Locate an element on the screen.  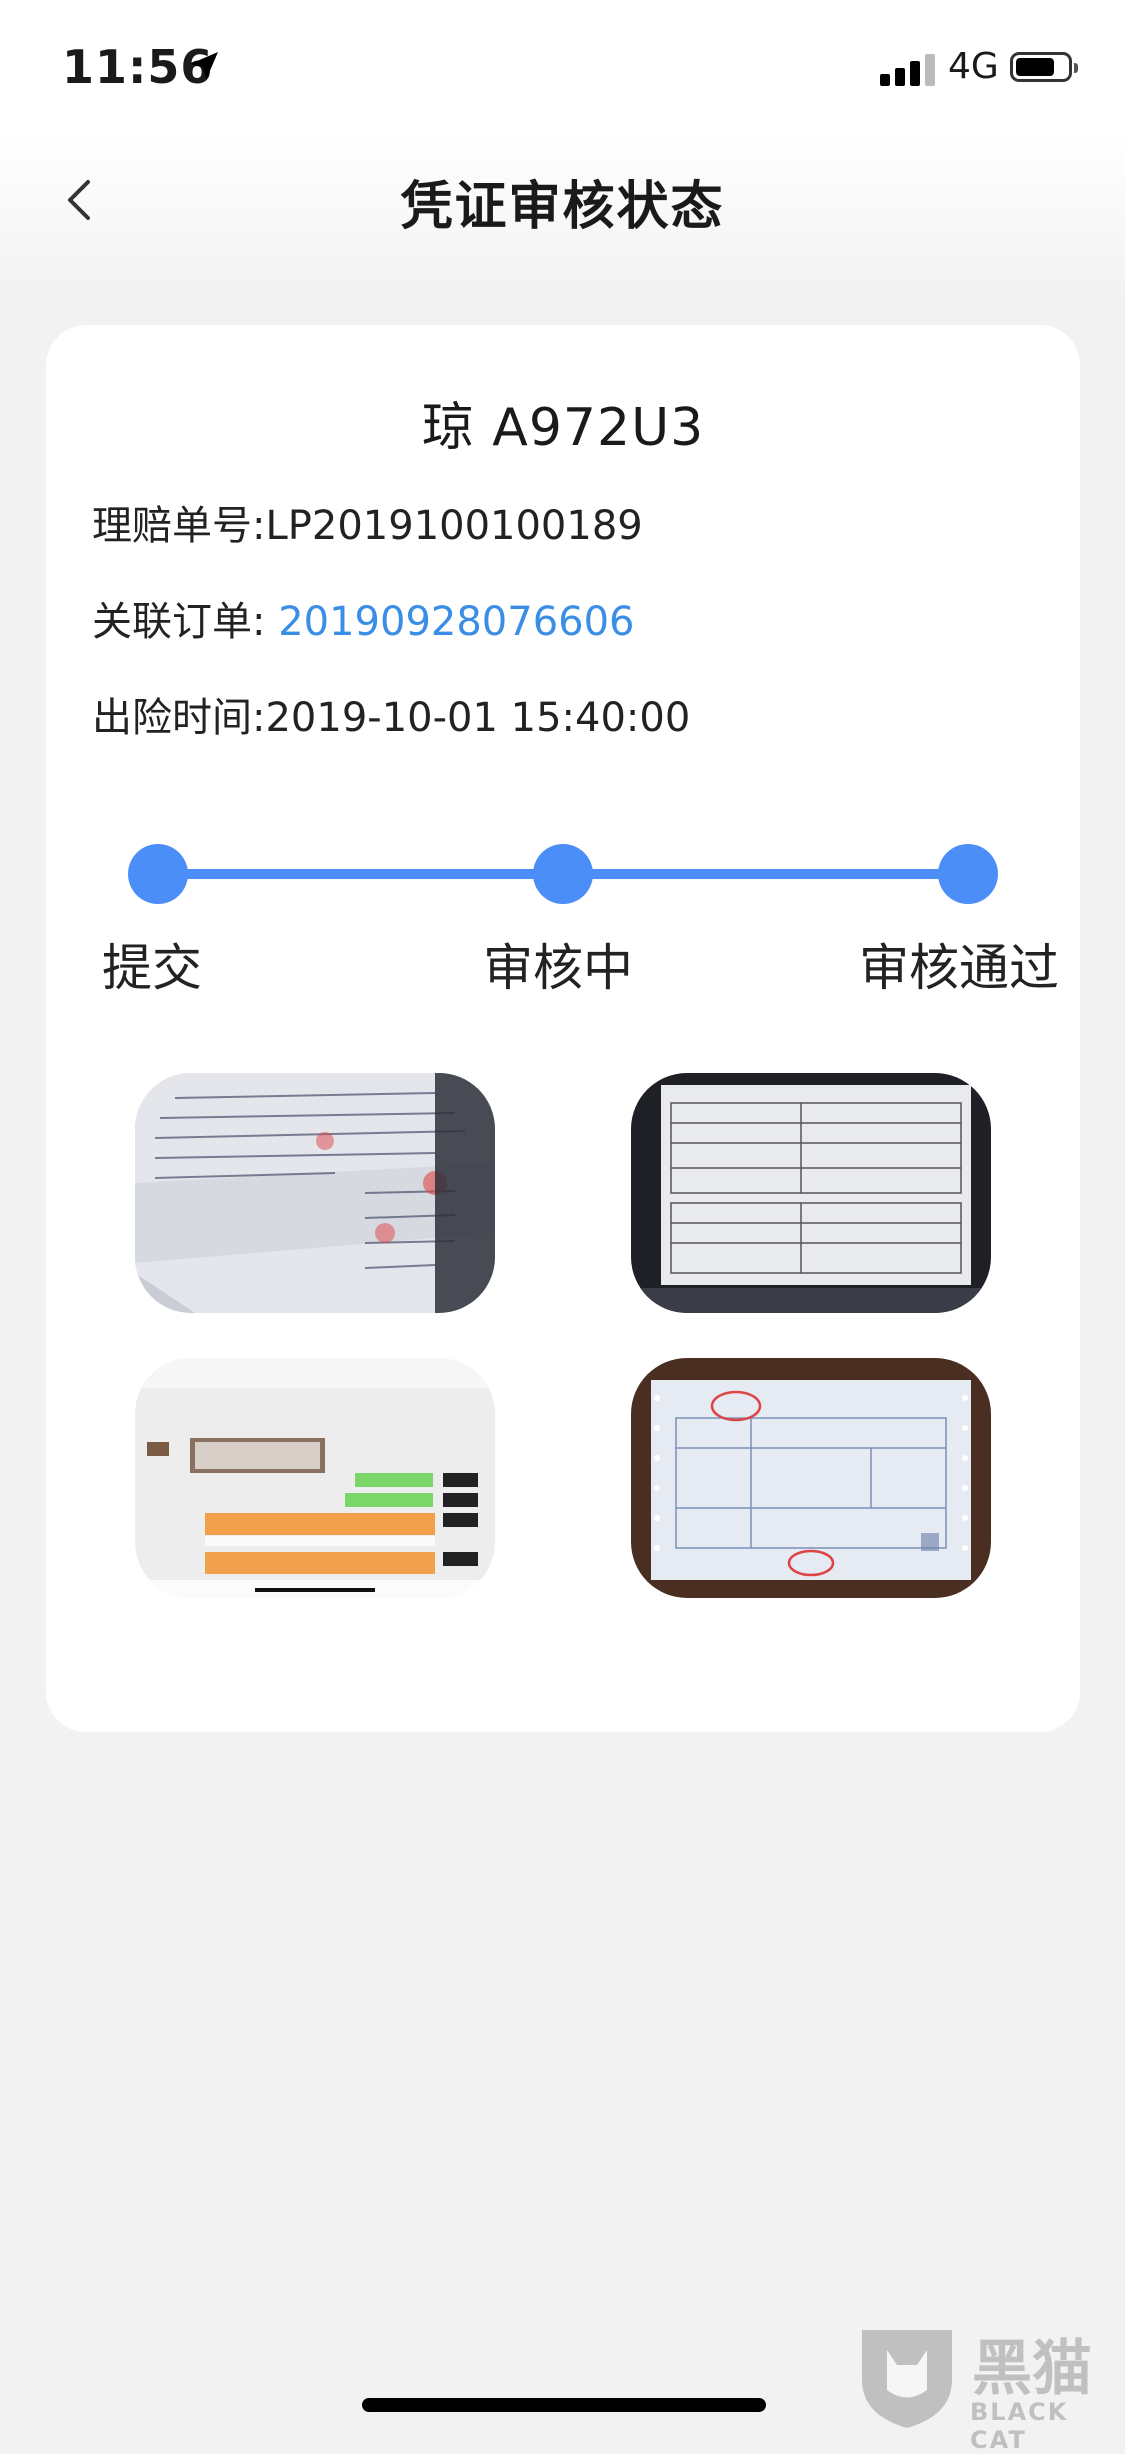
claim-number-row: 理赔单号:LP2019100100189 is located at coordinates (367, 522).